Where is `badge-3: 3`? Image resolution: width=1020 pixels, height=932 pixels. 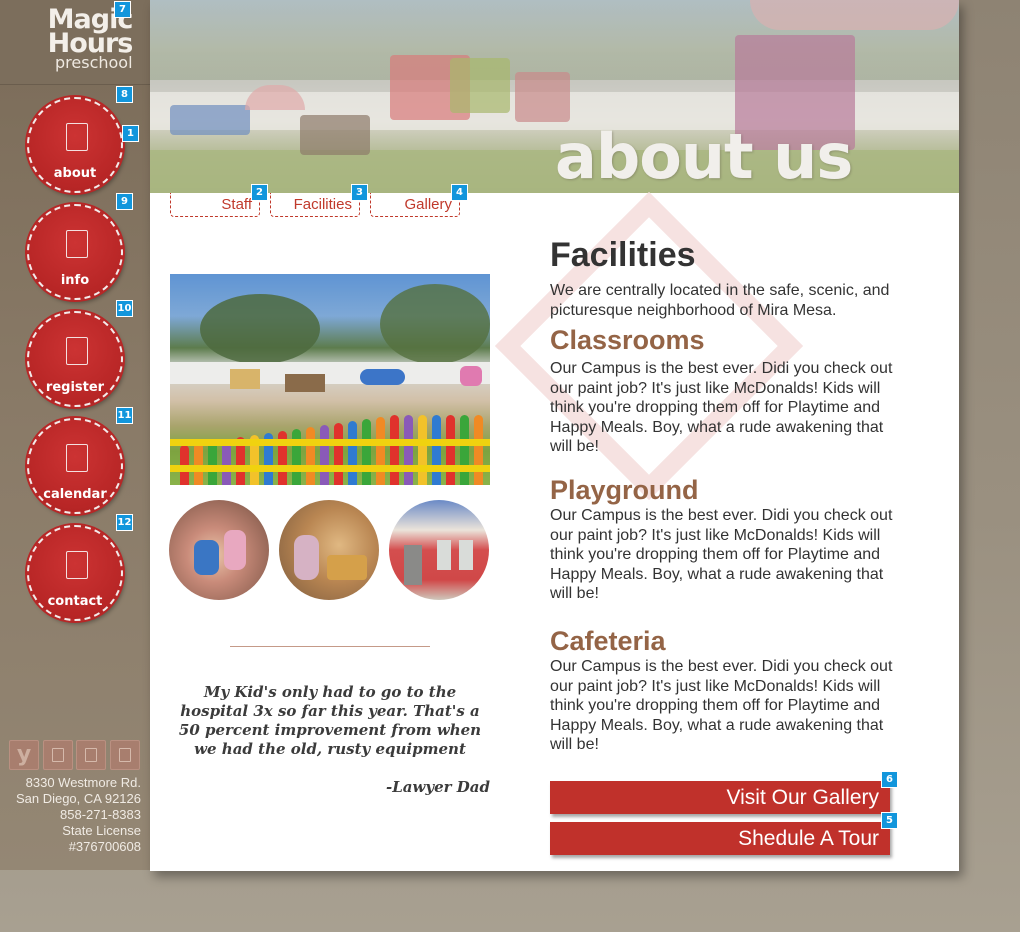
badge-3: 3 is located at coordinates (359, 192).